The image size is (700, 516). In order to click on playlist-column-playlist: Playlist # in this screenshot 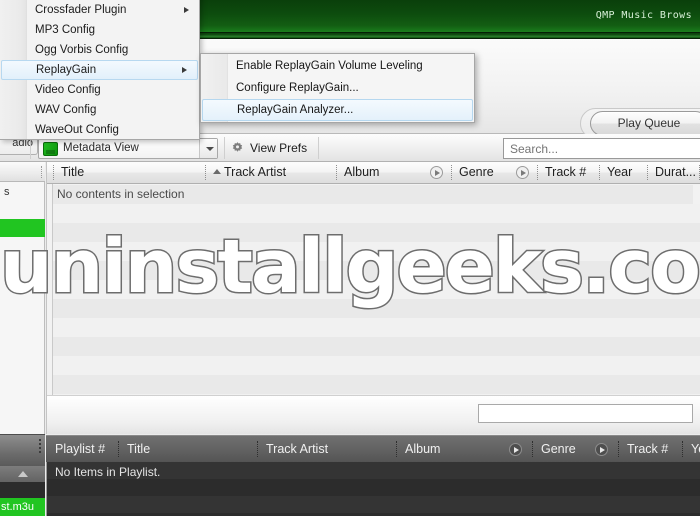, I will do `click(82, 449)`.